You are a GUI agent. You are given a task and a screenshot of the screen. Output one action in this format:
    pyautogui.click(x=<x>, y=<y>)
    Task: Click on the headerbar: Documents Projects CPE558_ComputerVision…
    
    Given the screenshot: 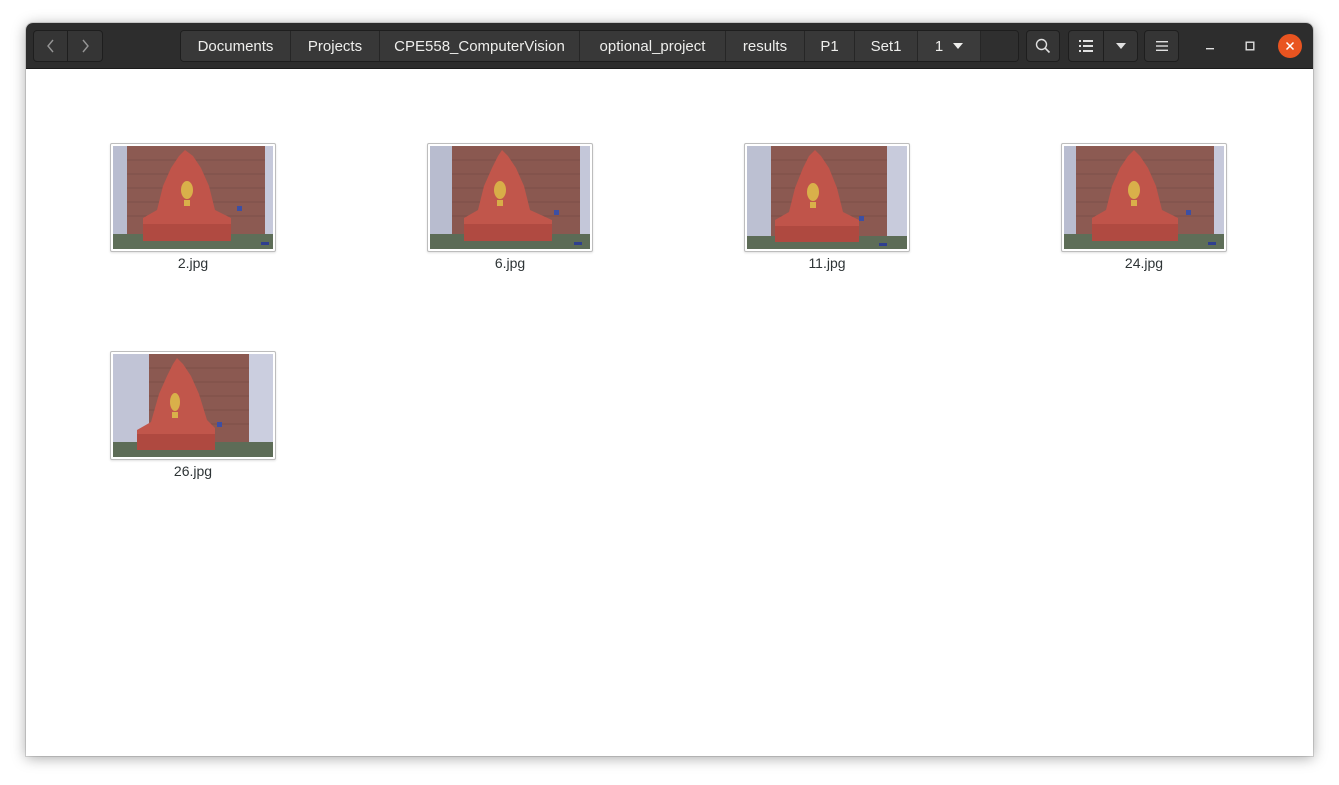 What is the action you would take?
    pyautogui.click(x=669, y=46)
    